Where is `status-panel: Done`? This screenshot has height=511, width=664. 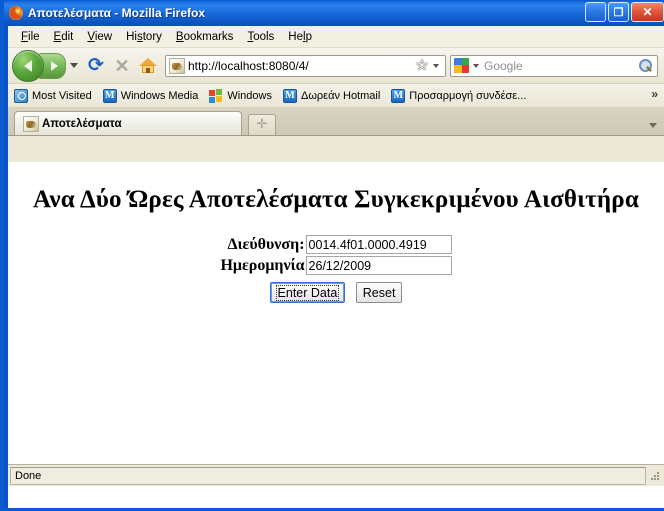
status-panel: Done is located at coordinates (328, 475).